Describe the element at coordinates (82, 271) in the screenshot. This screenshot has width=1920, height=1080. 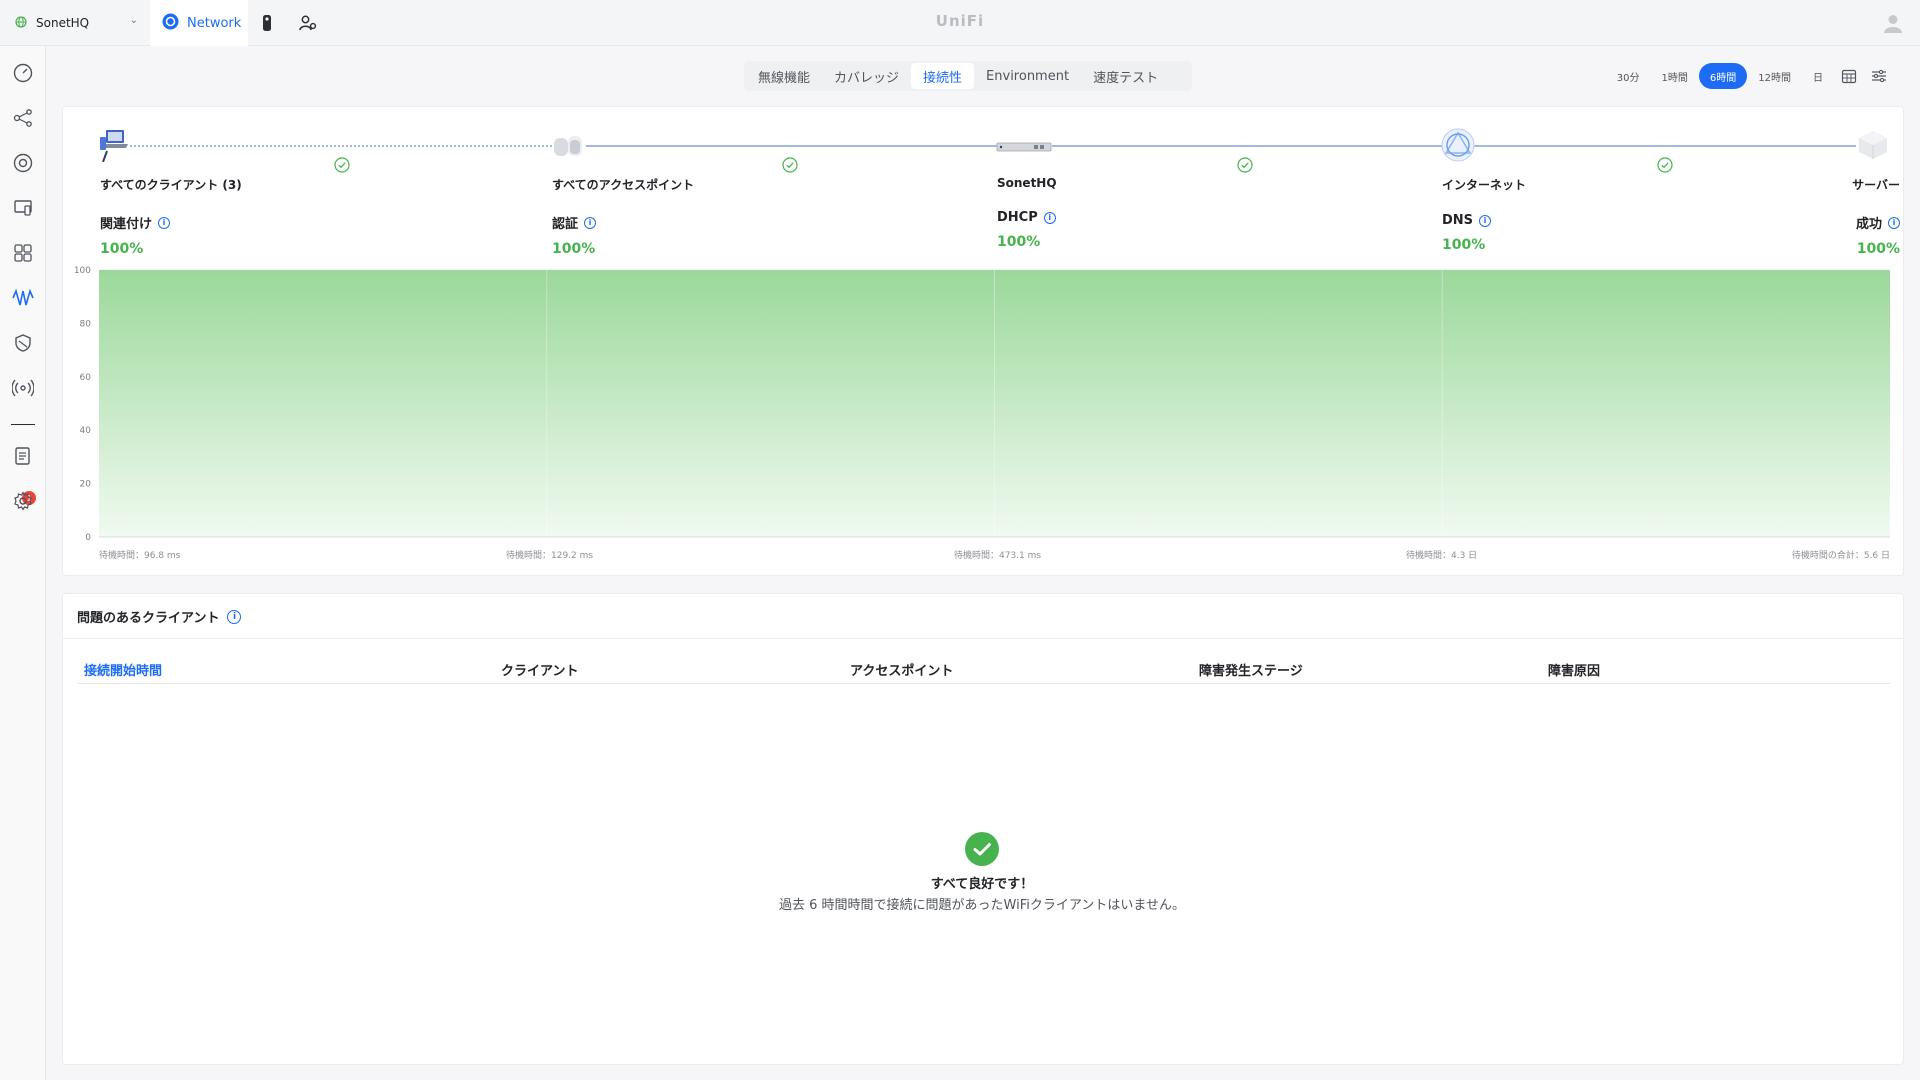
I see `chart-y-tick-label: 100` at that location.